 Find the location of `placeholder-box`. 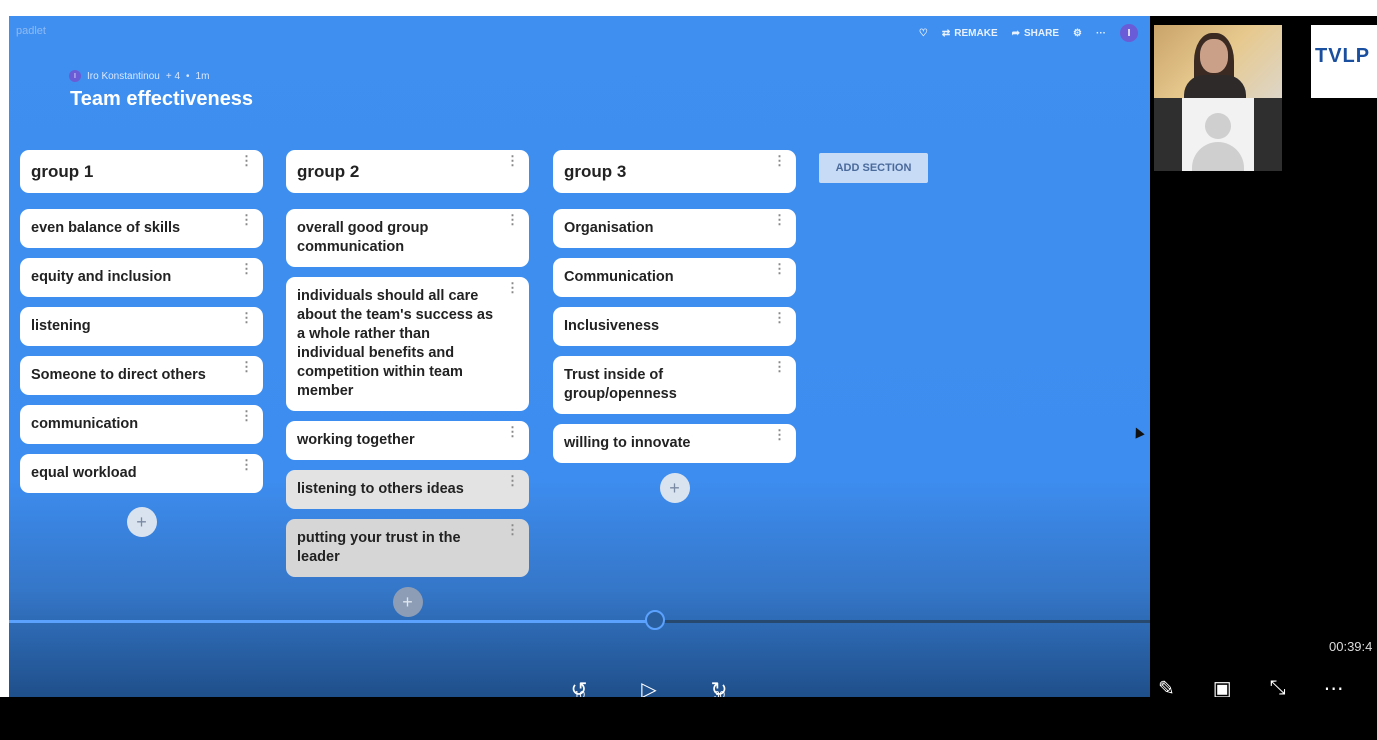

placeholder-box is located at coordinates (1218, 134).